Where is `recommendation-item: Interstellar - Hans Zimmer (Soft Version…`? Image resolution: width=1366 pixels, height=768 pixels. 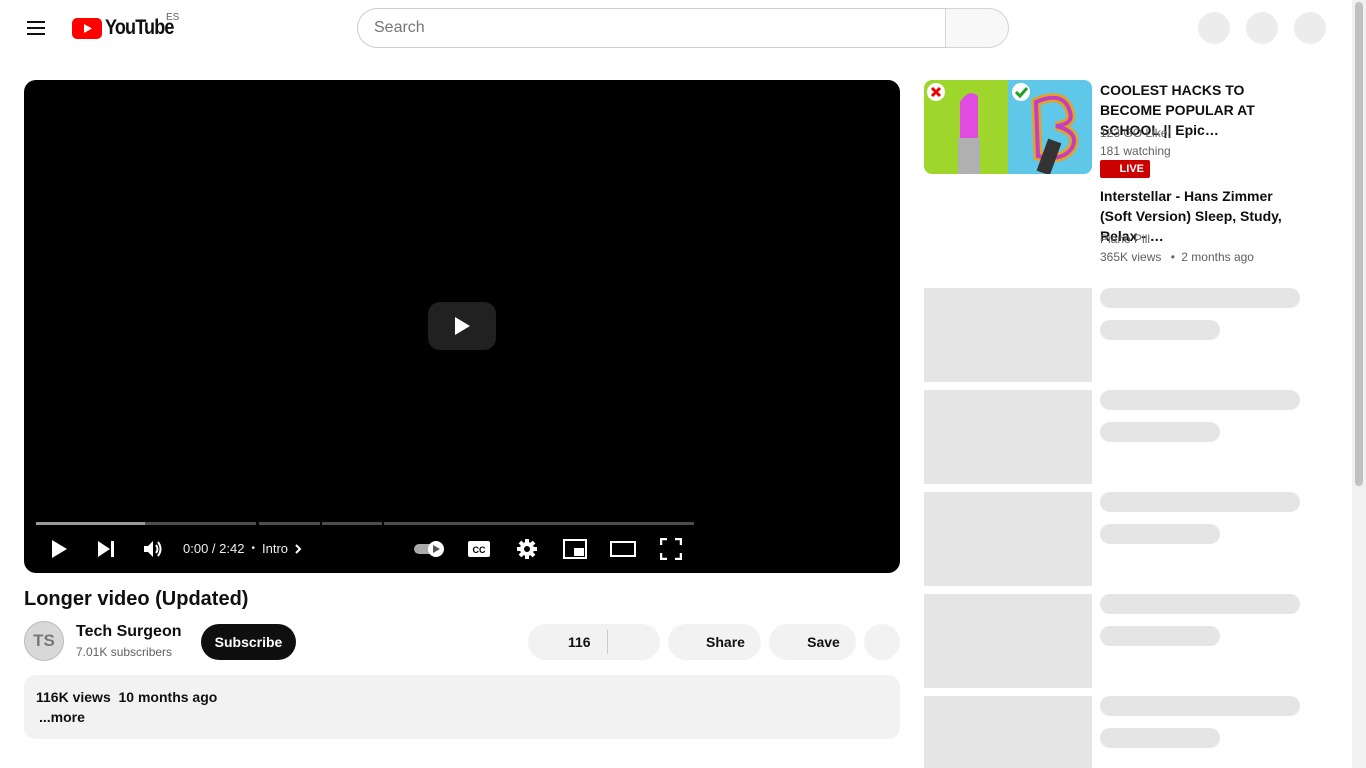
recommendation-item: Interstellar - Hans Zimmer (Soft Version… is located at coordinates (1134, 226).